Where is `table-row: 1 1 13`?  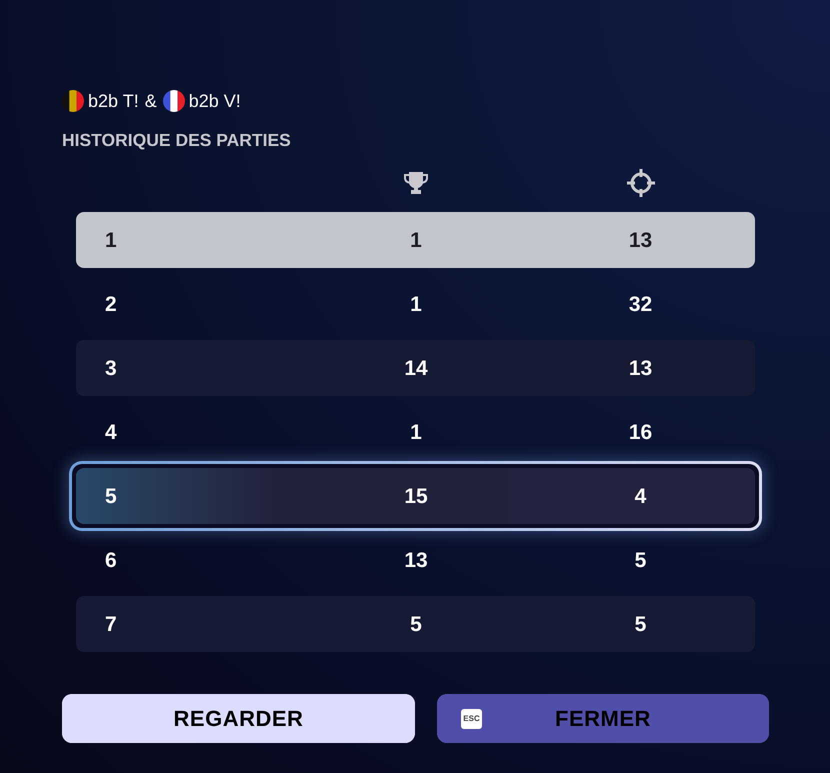 table-row: 1 1 13 is located at coordinates (415, 240).